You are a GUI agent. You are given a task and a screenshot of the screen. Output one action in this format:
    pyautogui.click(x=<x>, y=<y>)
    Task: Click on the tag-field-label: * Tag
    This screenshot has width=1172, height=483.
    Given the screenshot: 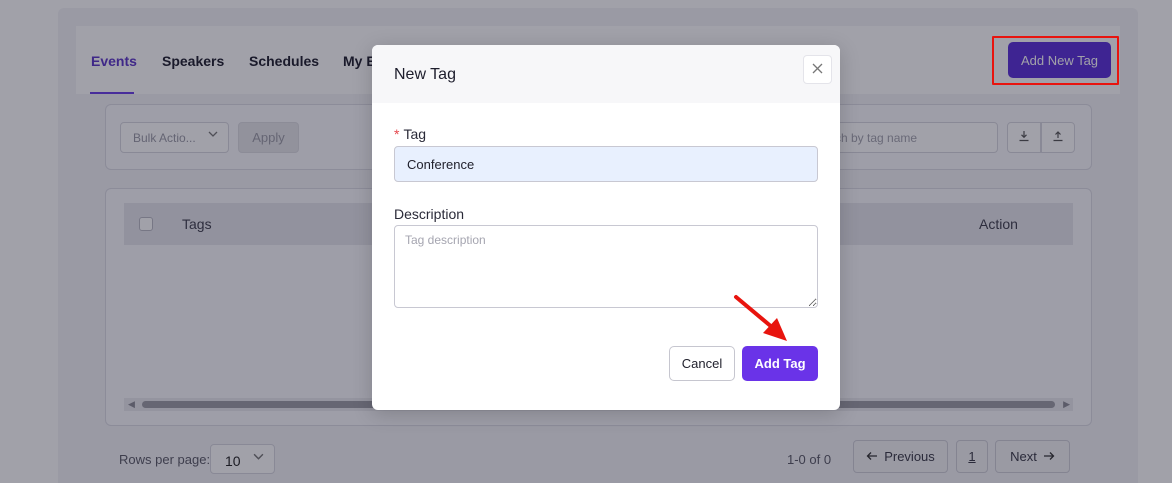 What is the action you would take?
    pyautogui.click(x=410, y=134)
    